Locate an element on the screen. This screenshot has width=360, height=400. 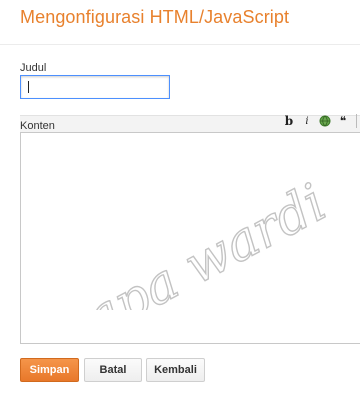
content-field-label: Konten is located at coordinates (37, 126).